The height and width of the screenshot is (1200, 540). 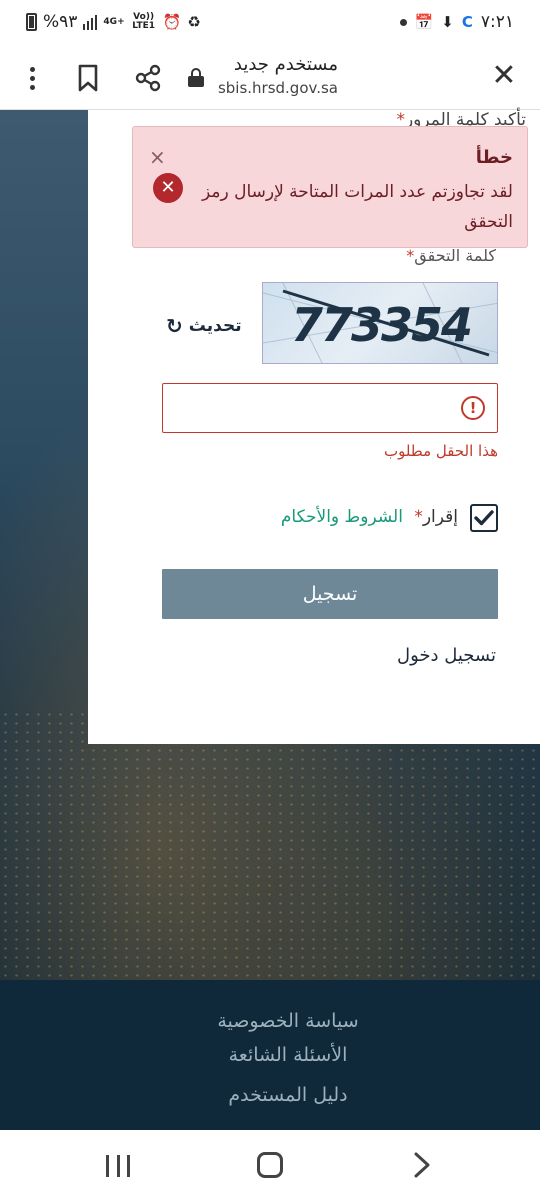 I want to click on battery-icon, so click(x=31, y=22).